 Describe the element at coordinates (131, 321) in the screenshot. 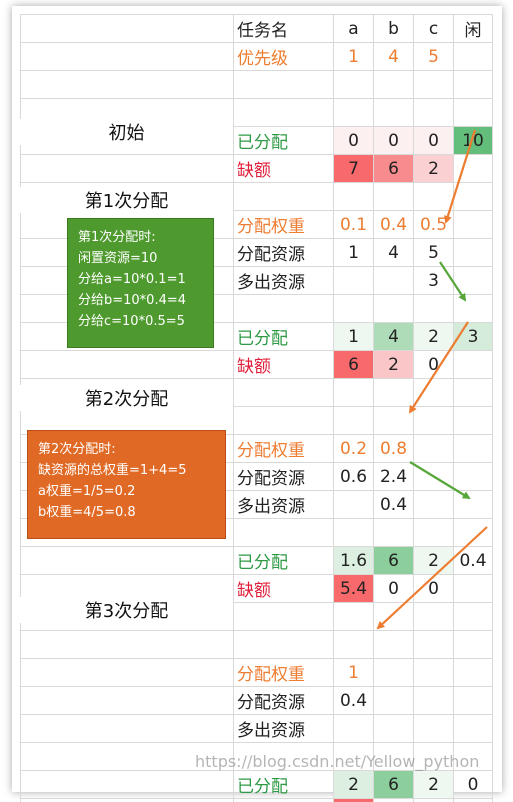

I see `note-line: 分给c=10*0.5=5` at that location.